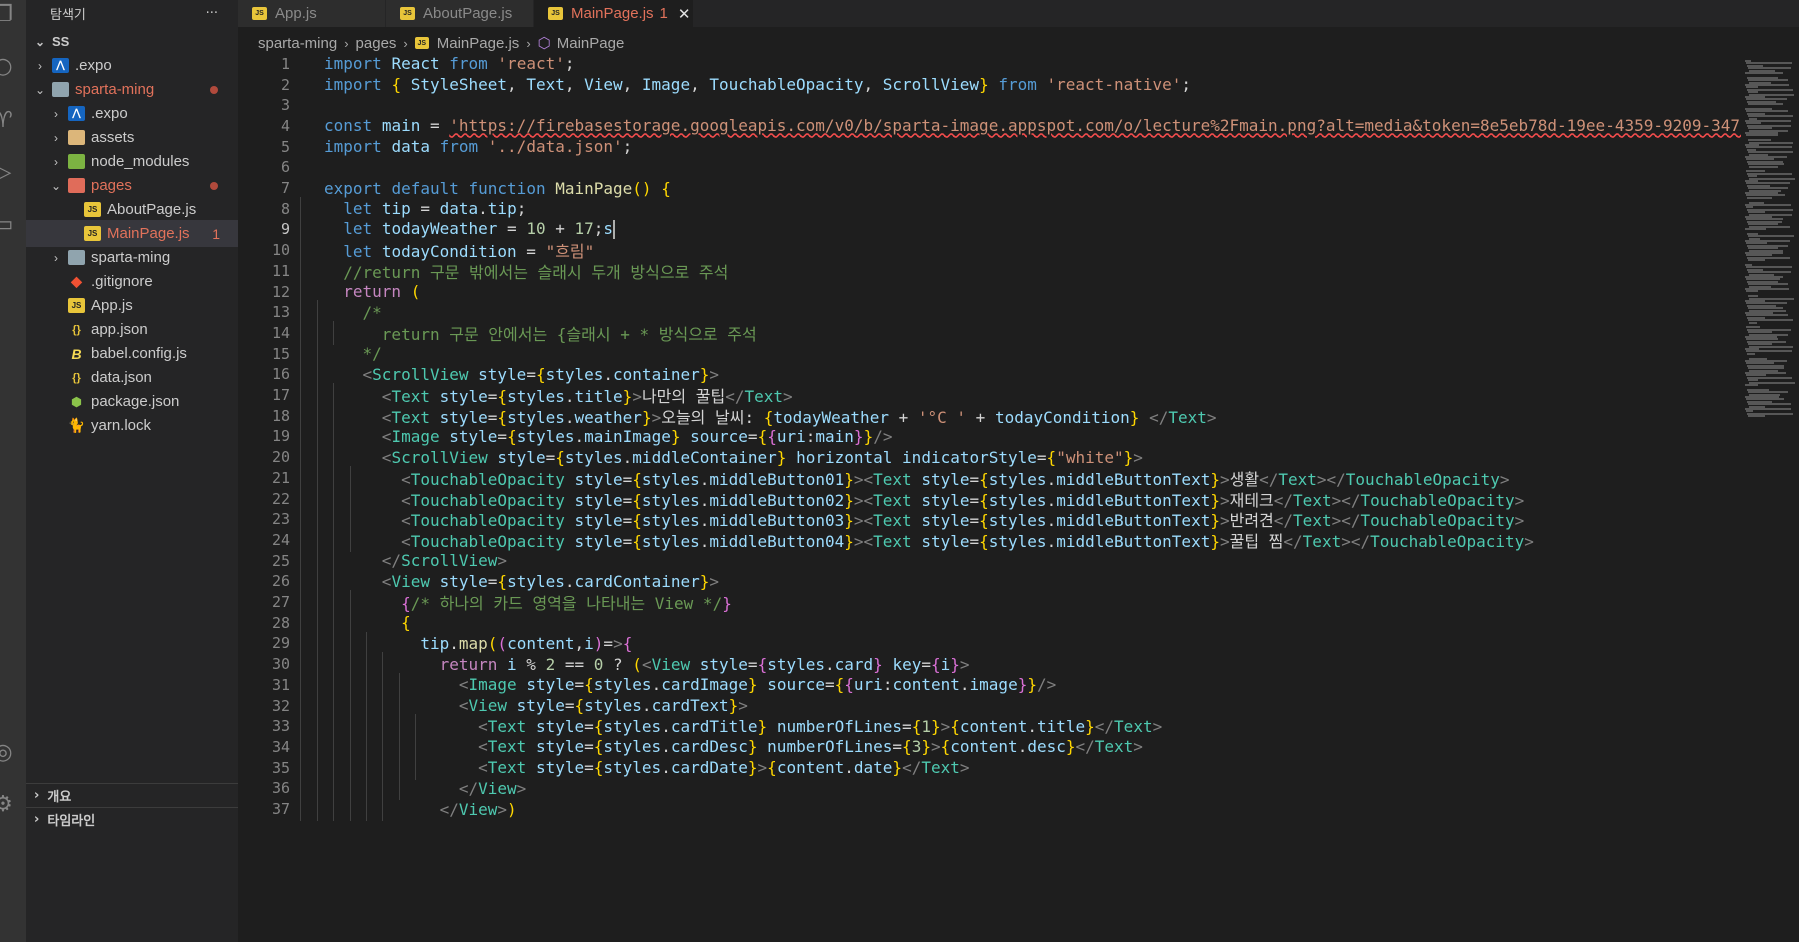  I want to click on tree-item: ⬢ package.json, so click(132, 401).